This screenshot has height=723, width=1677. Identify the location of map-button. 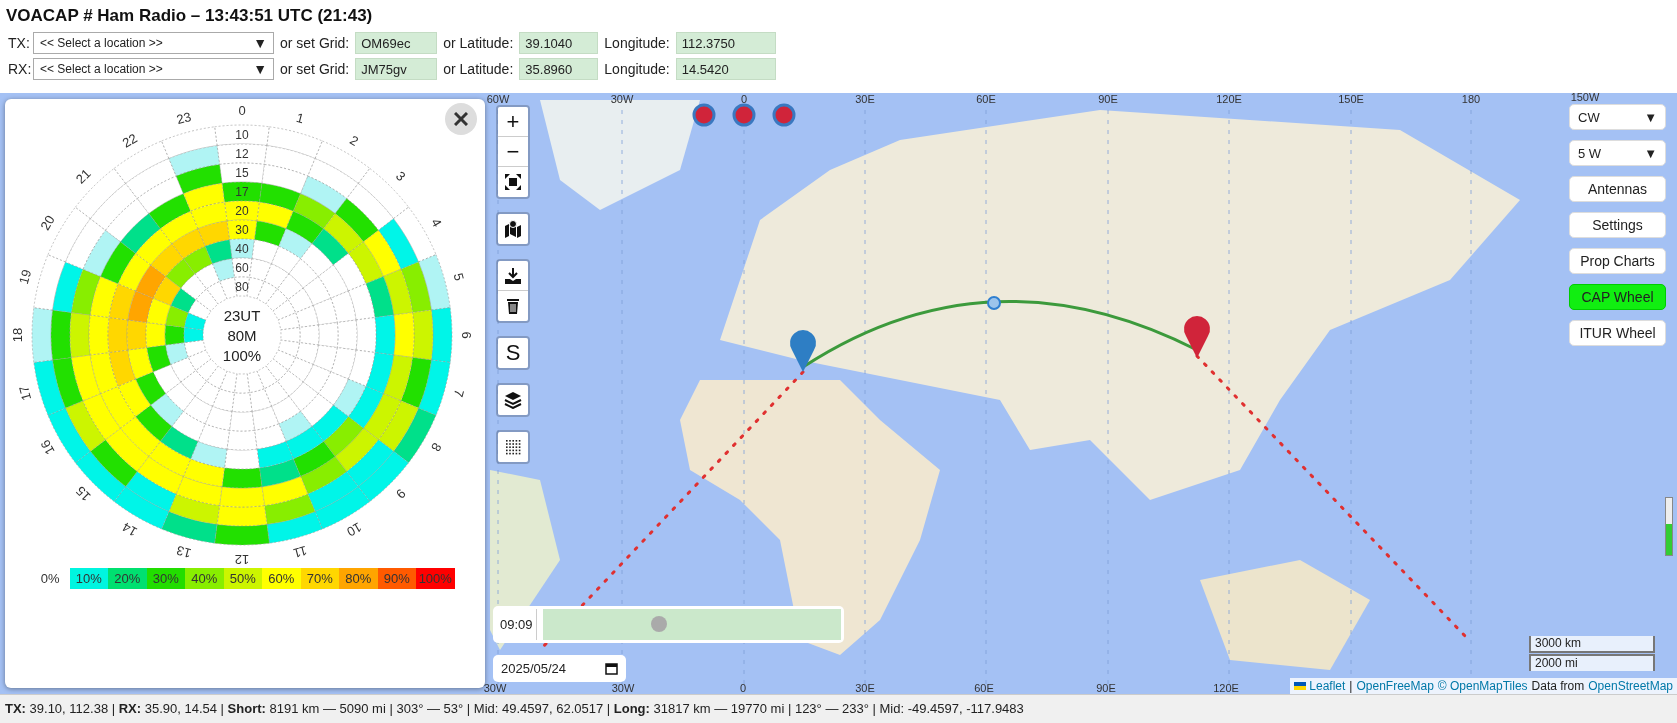
(513, 229).